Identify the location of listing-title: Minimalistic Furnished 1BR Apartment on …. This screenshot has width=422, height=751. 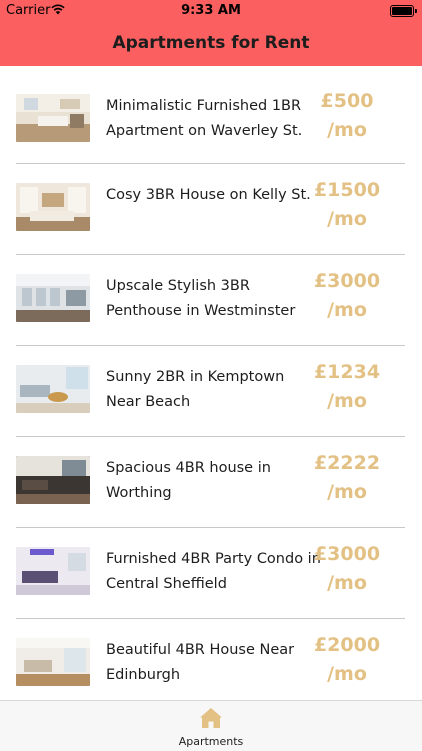
(204, 118).